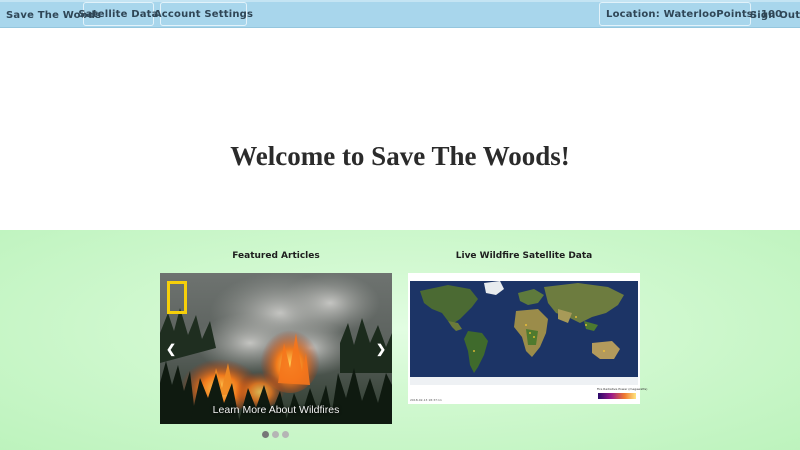 The width and height of the screenshot is (800, 450). What do you see at coordinates (53, 15) in the screenshot?
I see `brand-link: Save The Woods` at bounding box center [53, 15].